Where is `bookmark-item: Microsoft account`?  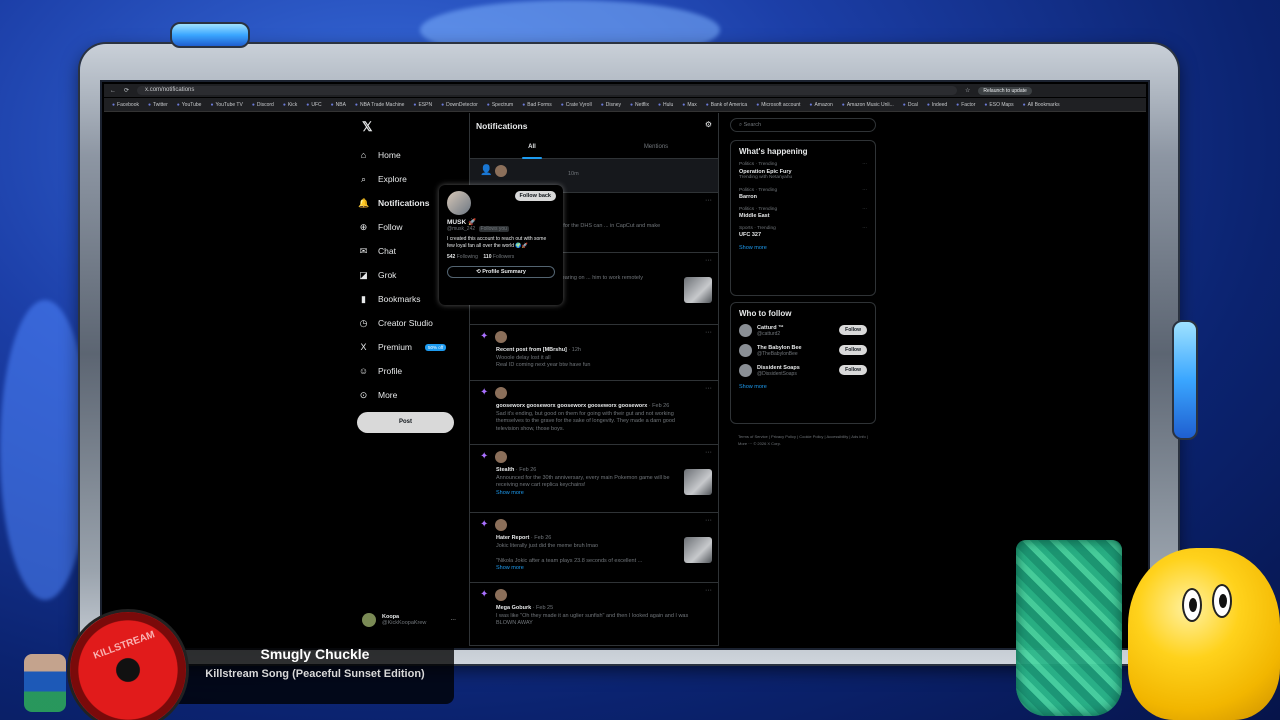 bookmark-item: Microsoft account is located at coordinates (778, 105).